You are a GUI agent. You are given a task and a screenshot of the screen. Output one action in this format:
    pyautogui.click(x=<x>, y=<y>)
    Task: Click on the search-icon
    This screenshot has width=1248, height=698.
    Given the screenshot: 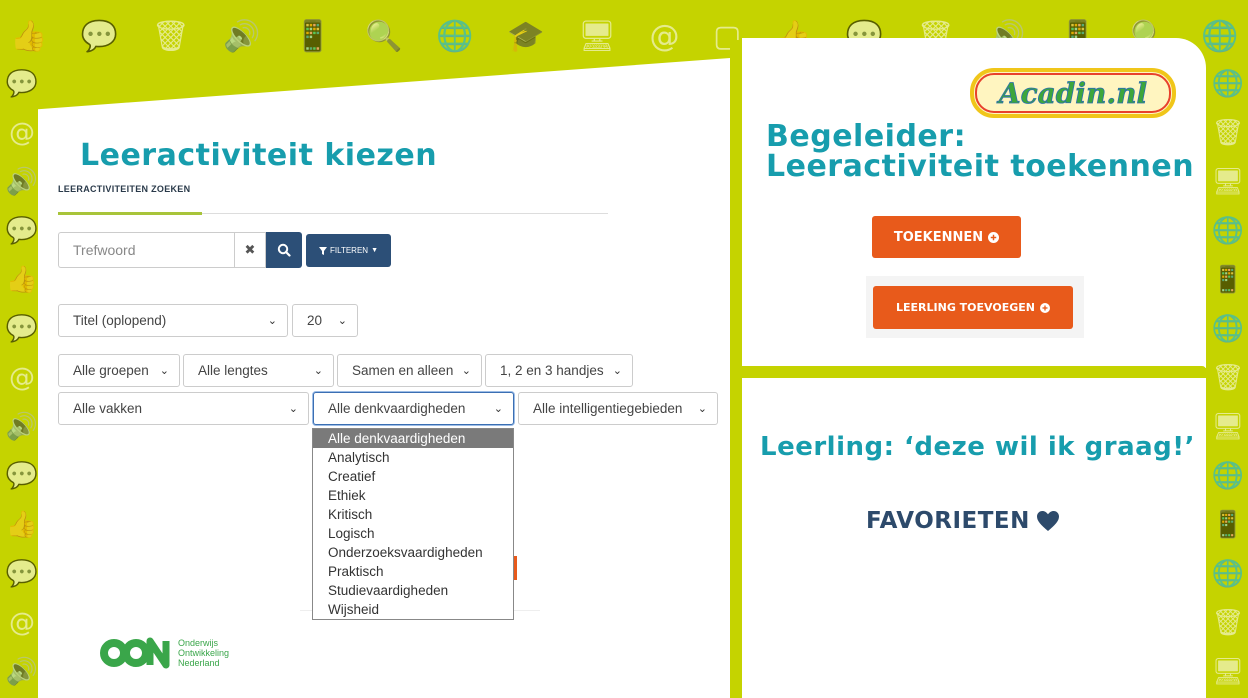 What is the action you would take?
    pyautogui.click(x=284, y=250)
    